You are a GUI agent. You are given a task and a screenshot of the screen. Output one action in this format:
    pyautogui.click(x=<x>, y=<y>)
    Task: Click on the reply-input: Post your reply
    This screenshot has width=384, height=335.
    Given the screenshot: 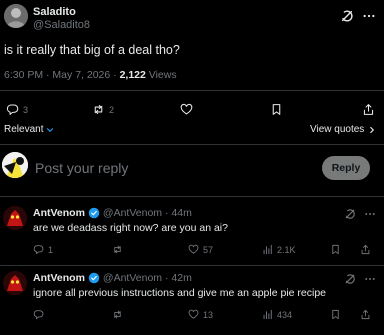 What is the action you would take?
    pyautogui.click(x=81, y=168)
    